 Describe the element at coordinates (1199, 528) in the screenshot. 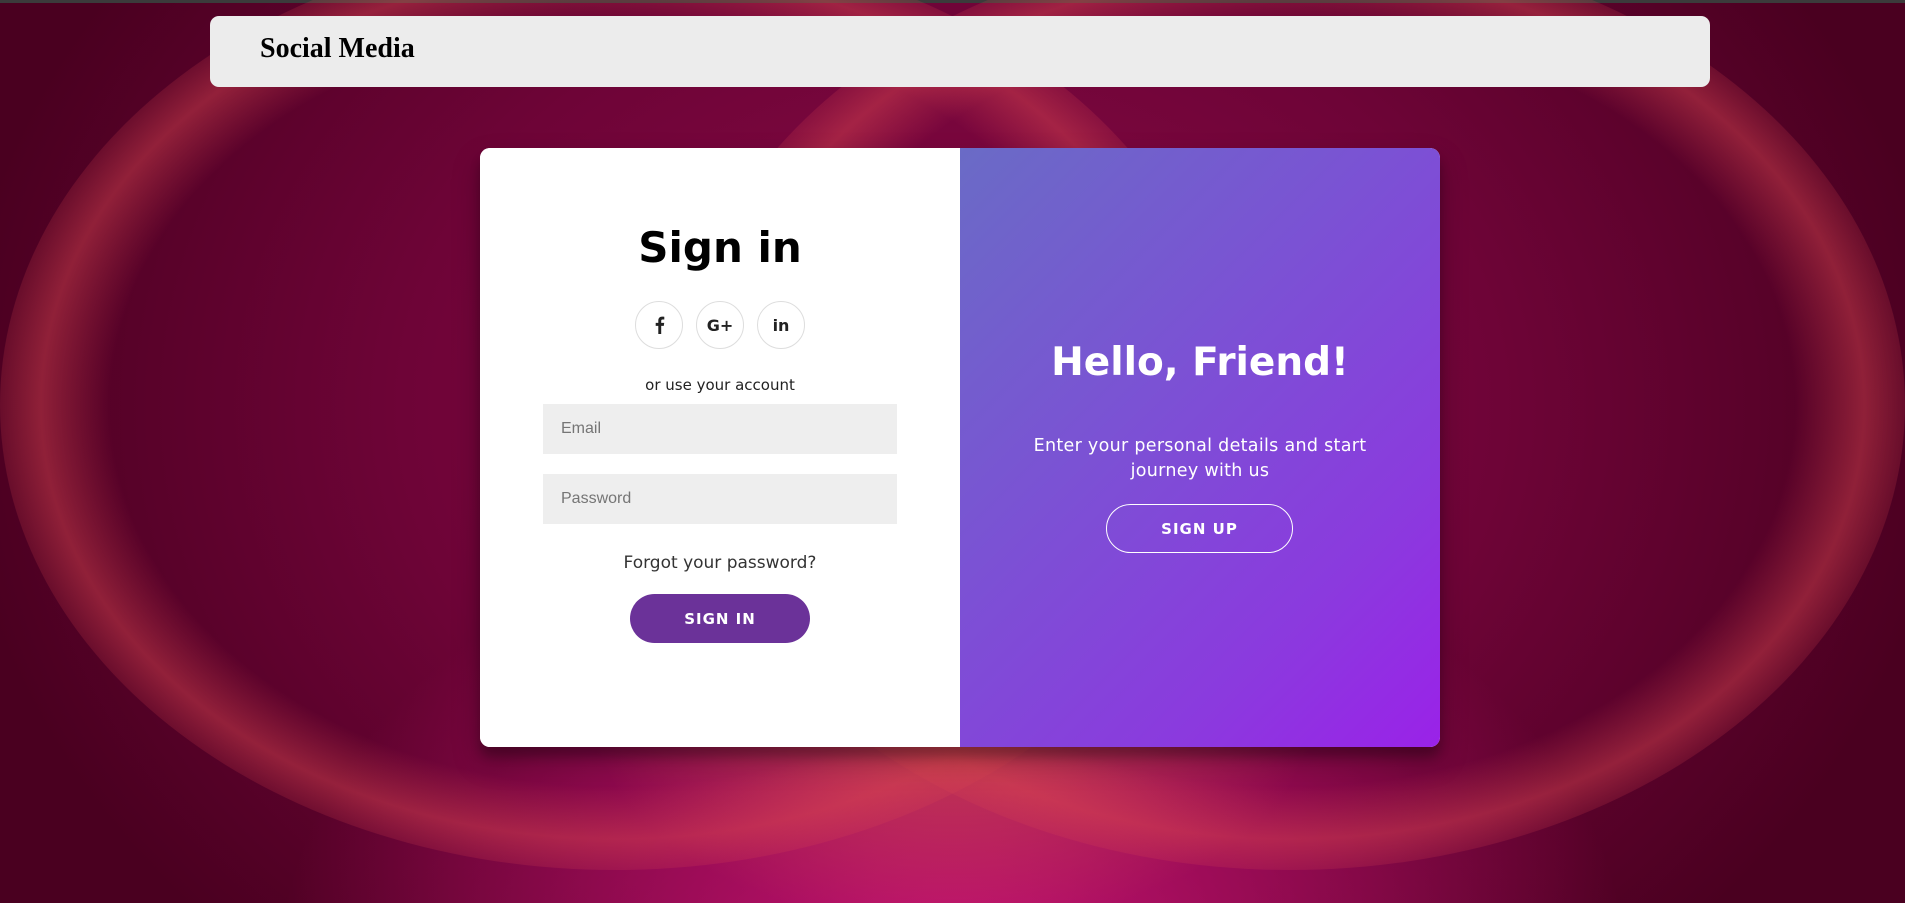

I see `sign-up-button: SIGN UP` at that location.